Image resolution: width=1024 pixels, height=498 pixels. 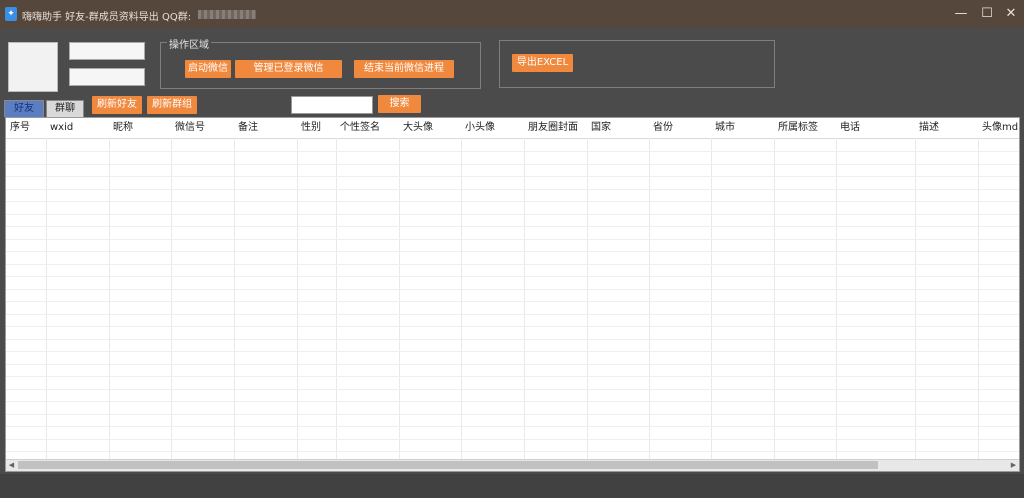 What do you see at coordinates (33, 67) in the screenshot?
I see `avatar` at bounding box center [33, 67].